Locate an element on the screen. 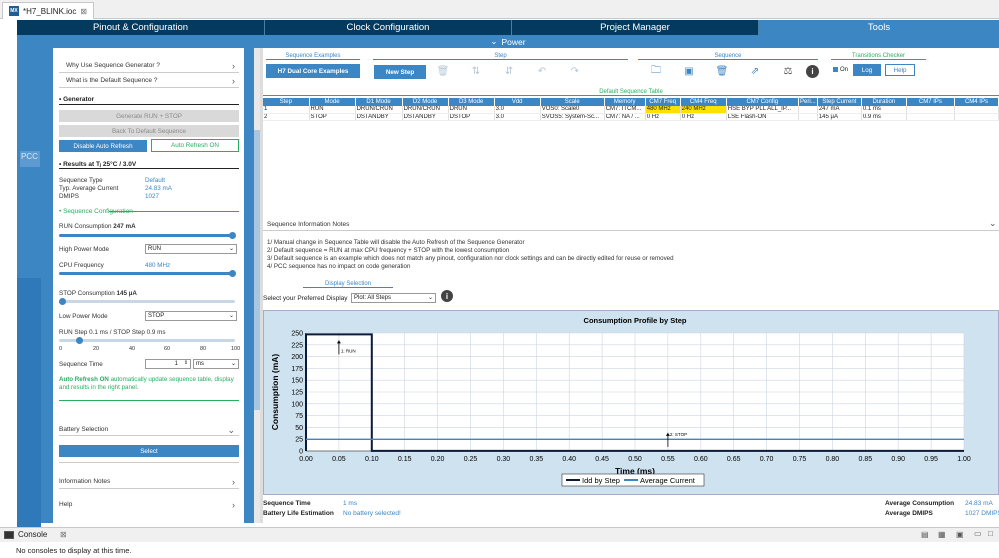 The width and height of the screenshot is (999, 558). information-notes-header: Information Notes › is located at coordinates (149, 482).